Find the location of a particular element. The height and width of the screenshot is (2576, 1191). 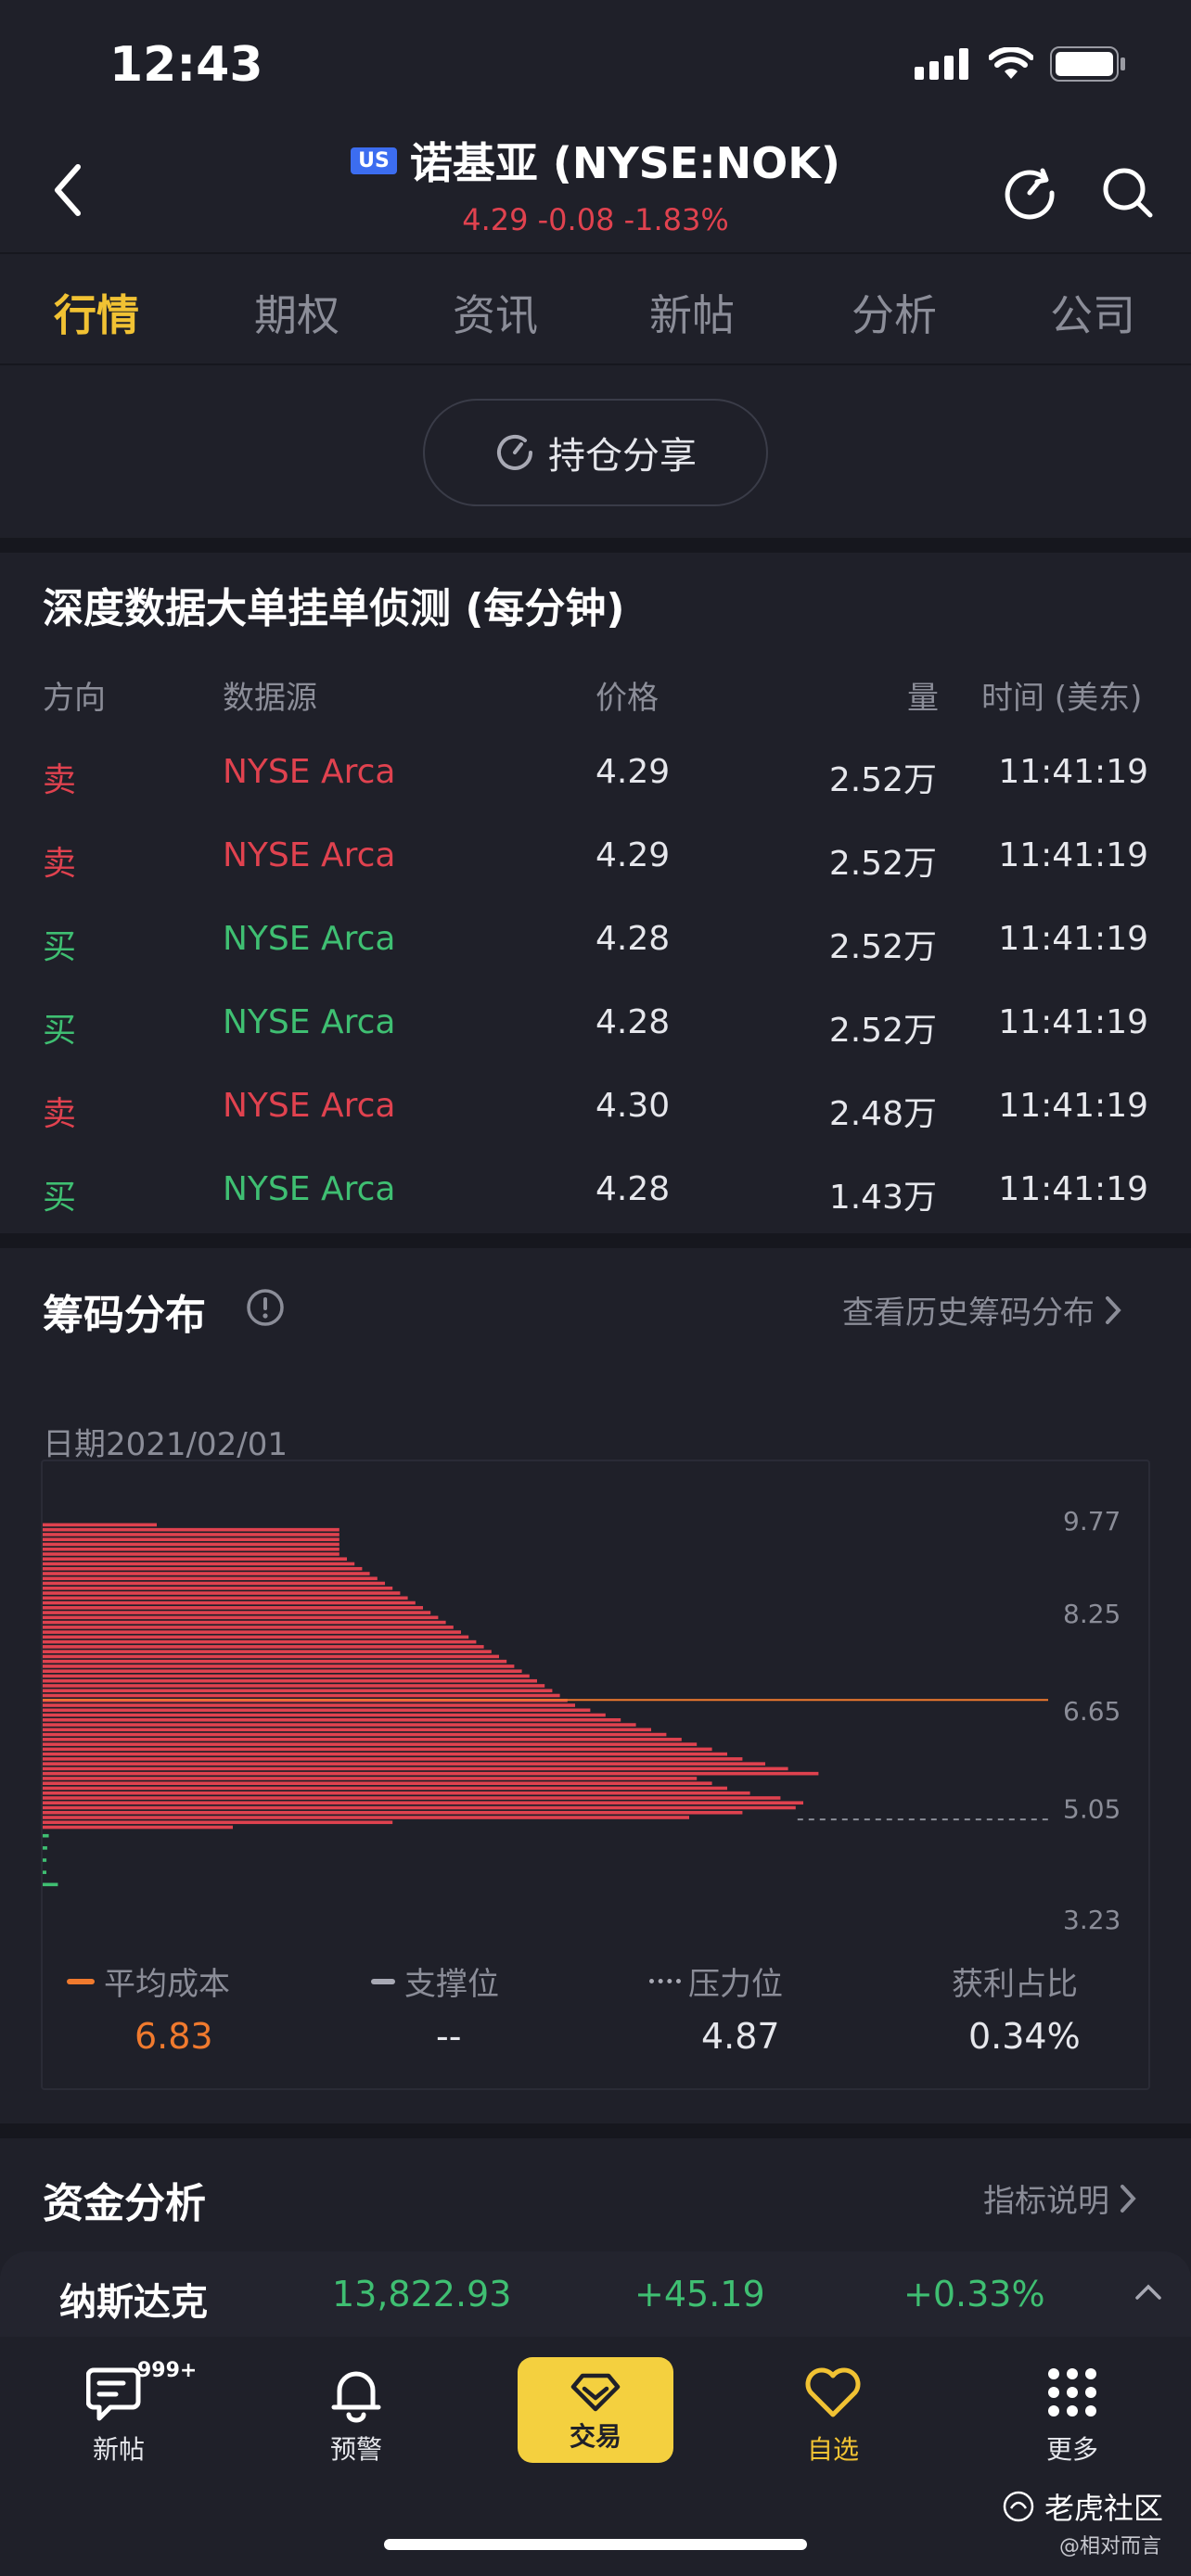

history-chips-link: 查看历史筹码分布 is located at coordinates (982, 1310).